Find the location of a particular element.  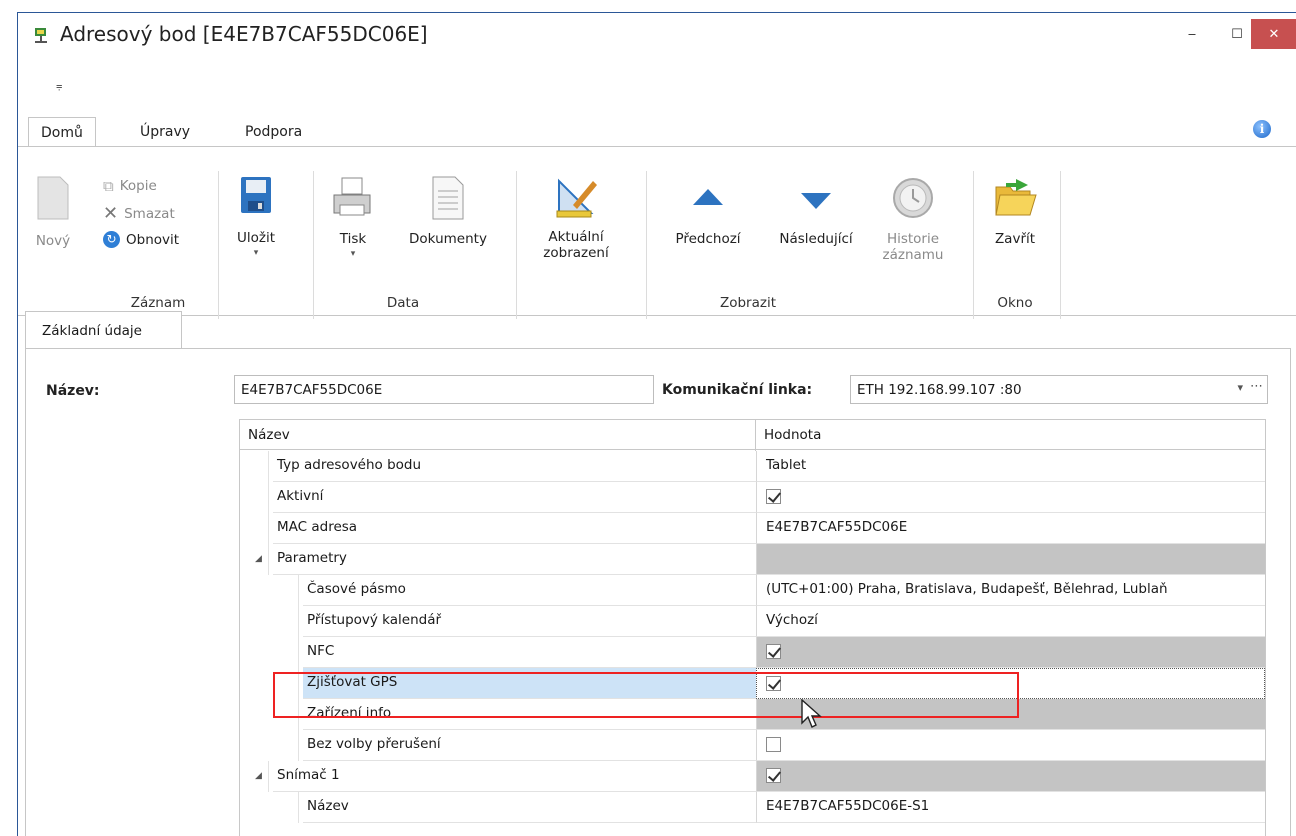

tab-basic-info: Základní údaje is located at coordinates (103, 330).